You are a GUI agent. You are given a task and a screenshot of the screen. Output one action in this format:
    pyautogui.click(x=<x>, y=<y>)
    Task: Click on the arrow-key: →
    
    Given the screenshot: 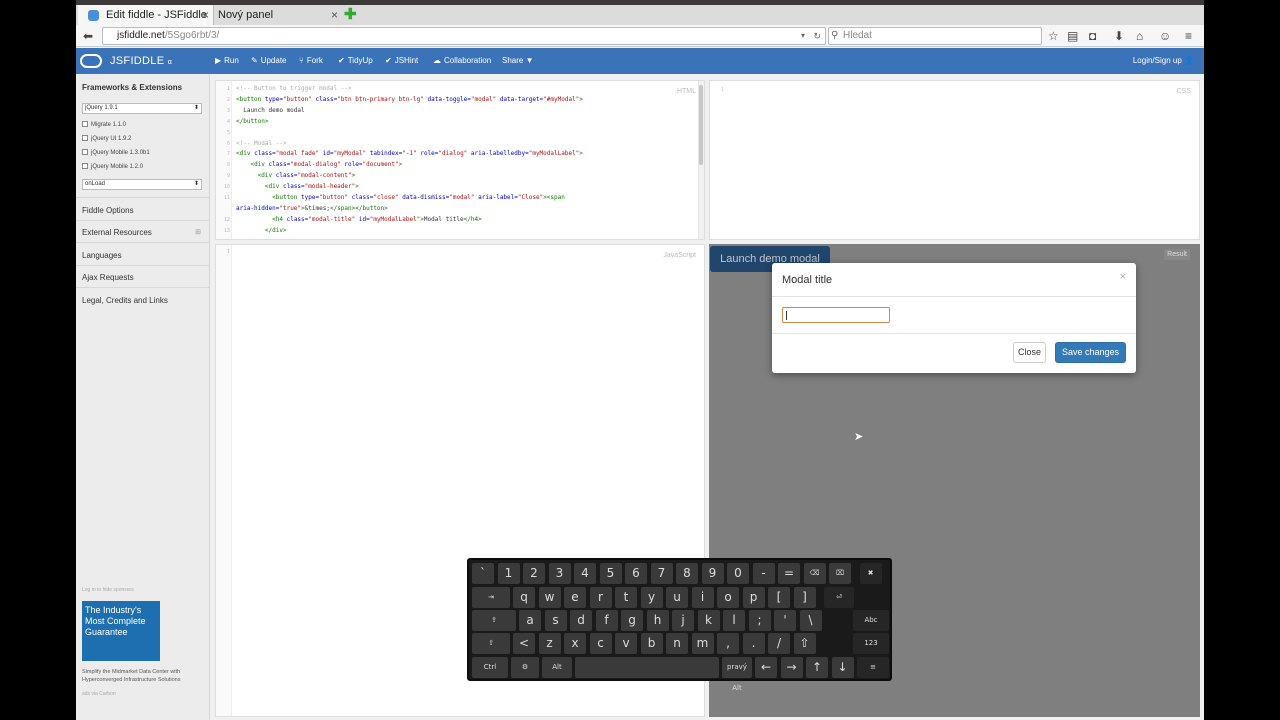 What is the action you would take?
    pyautogui.click(x=791, y=667)
    